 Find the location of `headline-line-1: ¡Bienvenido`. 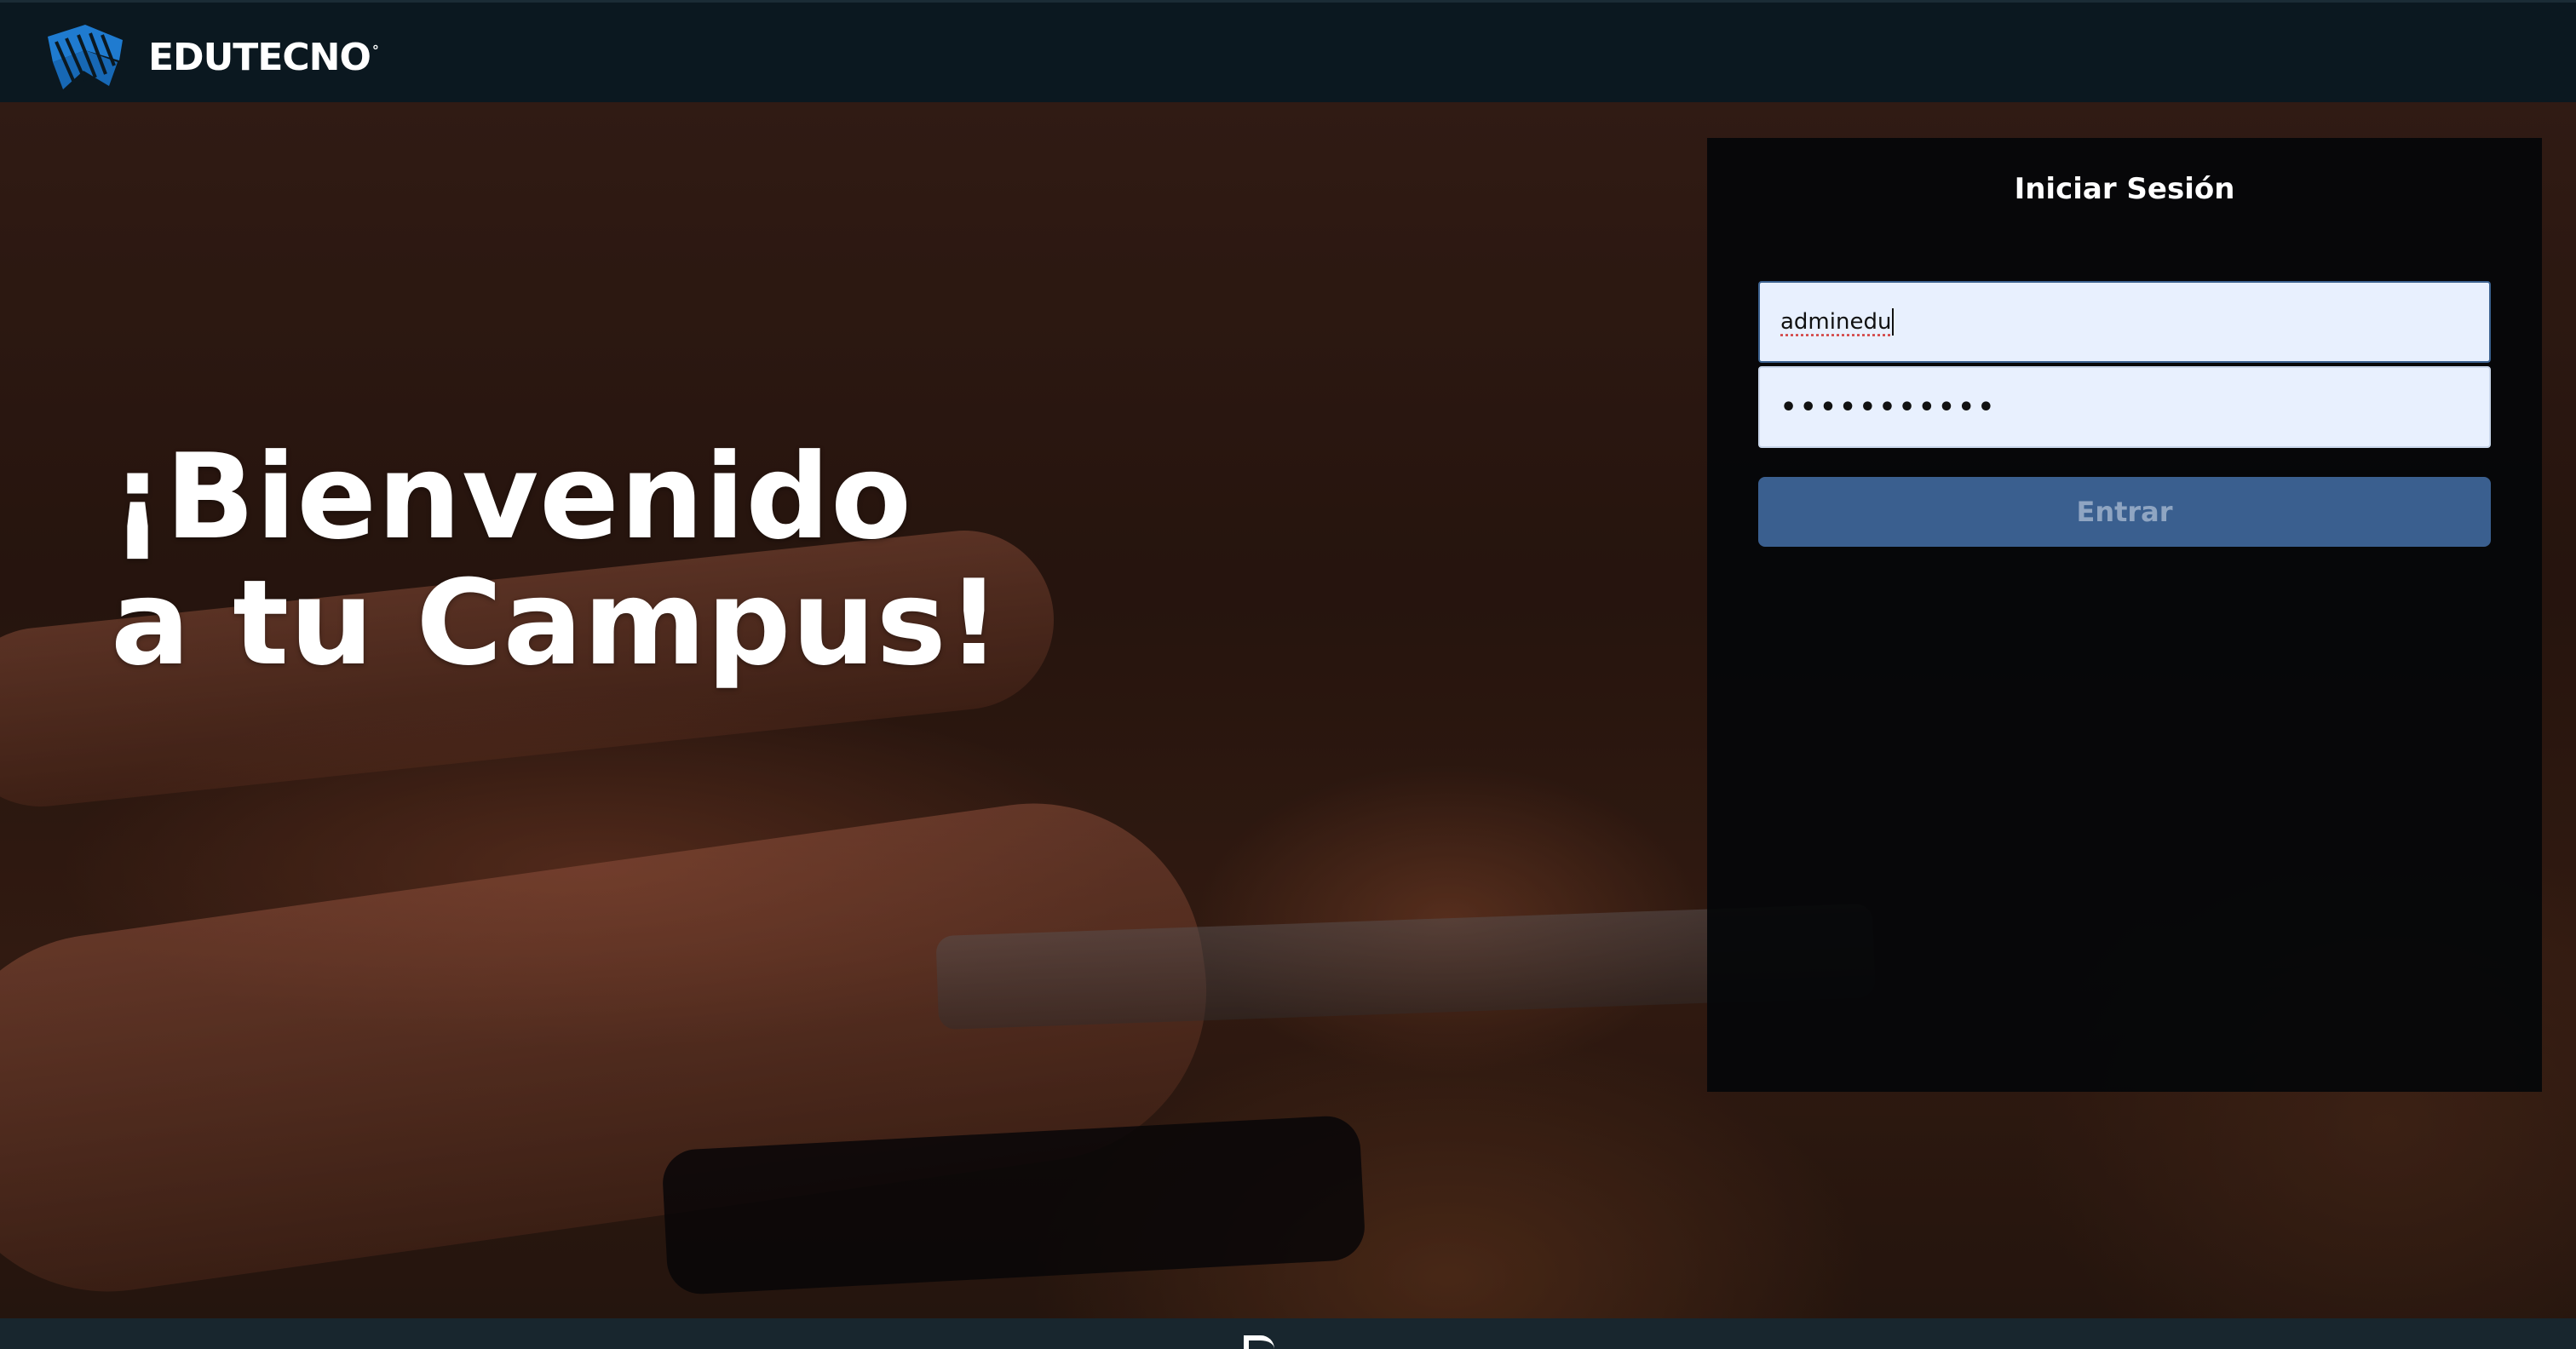

headline-line-1: ¡Bienvenido is located at coordinates (512, 497).